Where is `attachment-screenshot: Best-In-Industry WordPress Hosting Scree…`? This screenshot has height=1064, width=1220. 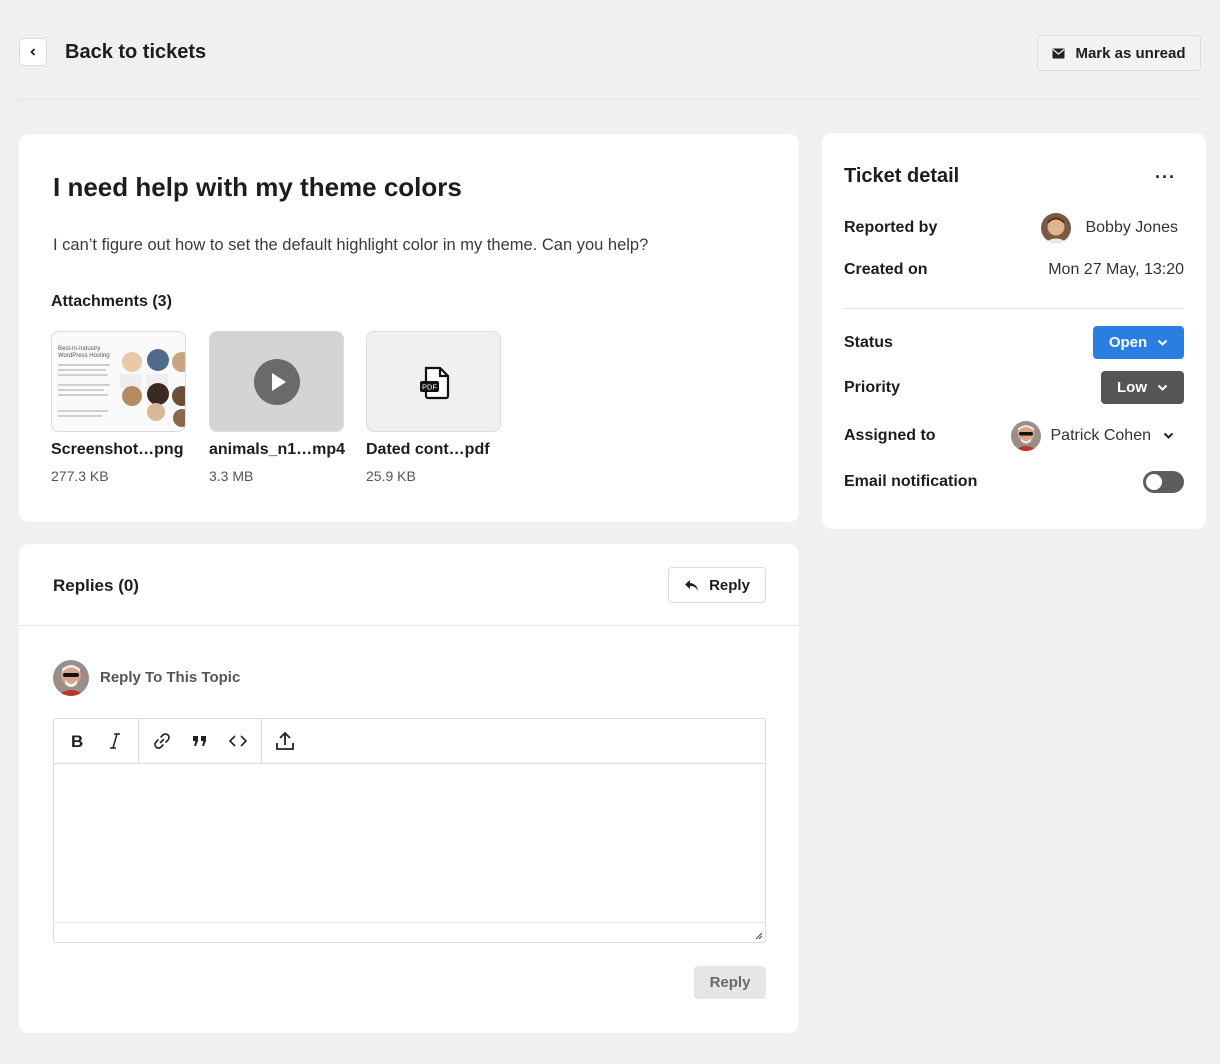
attachment-screenshot: Best-In-Industry WordPress Hosting Scree… is located at coordinates (118, 407).